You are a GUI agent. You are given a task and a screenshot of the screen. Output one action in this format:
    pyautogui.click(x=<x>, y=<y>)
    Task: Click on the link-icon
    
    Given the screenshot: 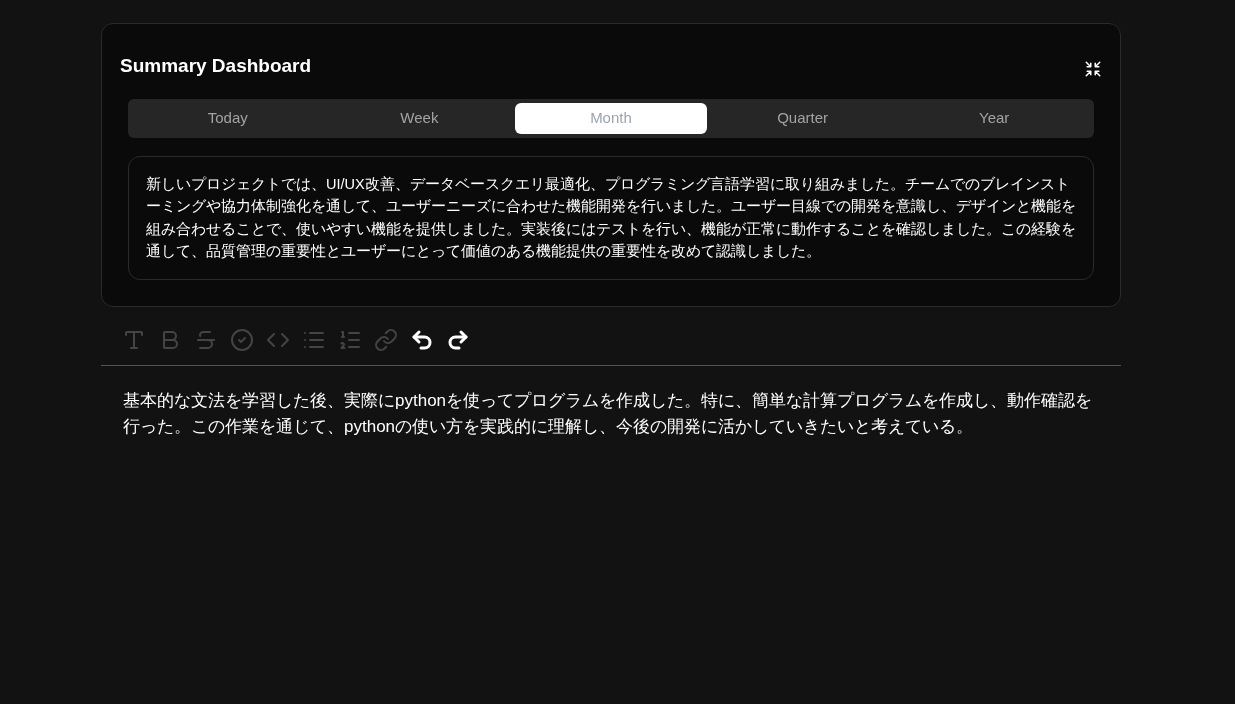 What is the action you would take?
    pyautogui.click(x=386, y=339)
    